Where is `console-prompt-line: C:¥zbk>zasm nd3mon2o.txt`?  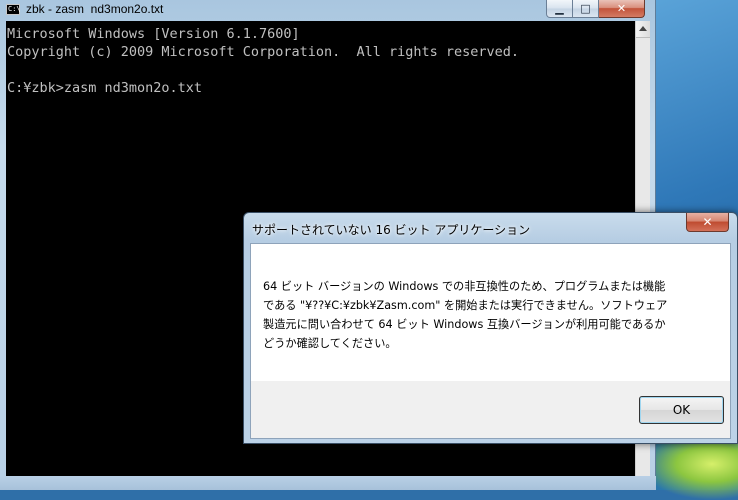 console-prompt-line: C:¥zbk>zasm nd3mon2o.txt is located at coordinates (105, 88).